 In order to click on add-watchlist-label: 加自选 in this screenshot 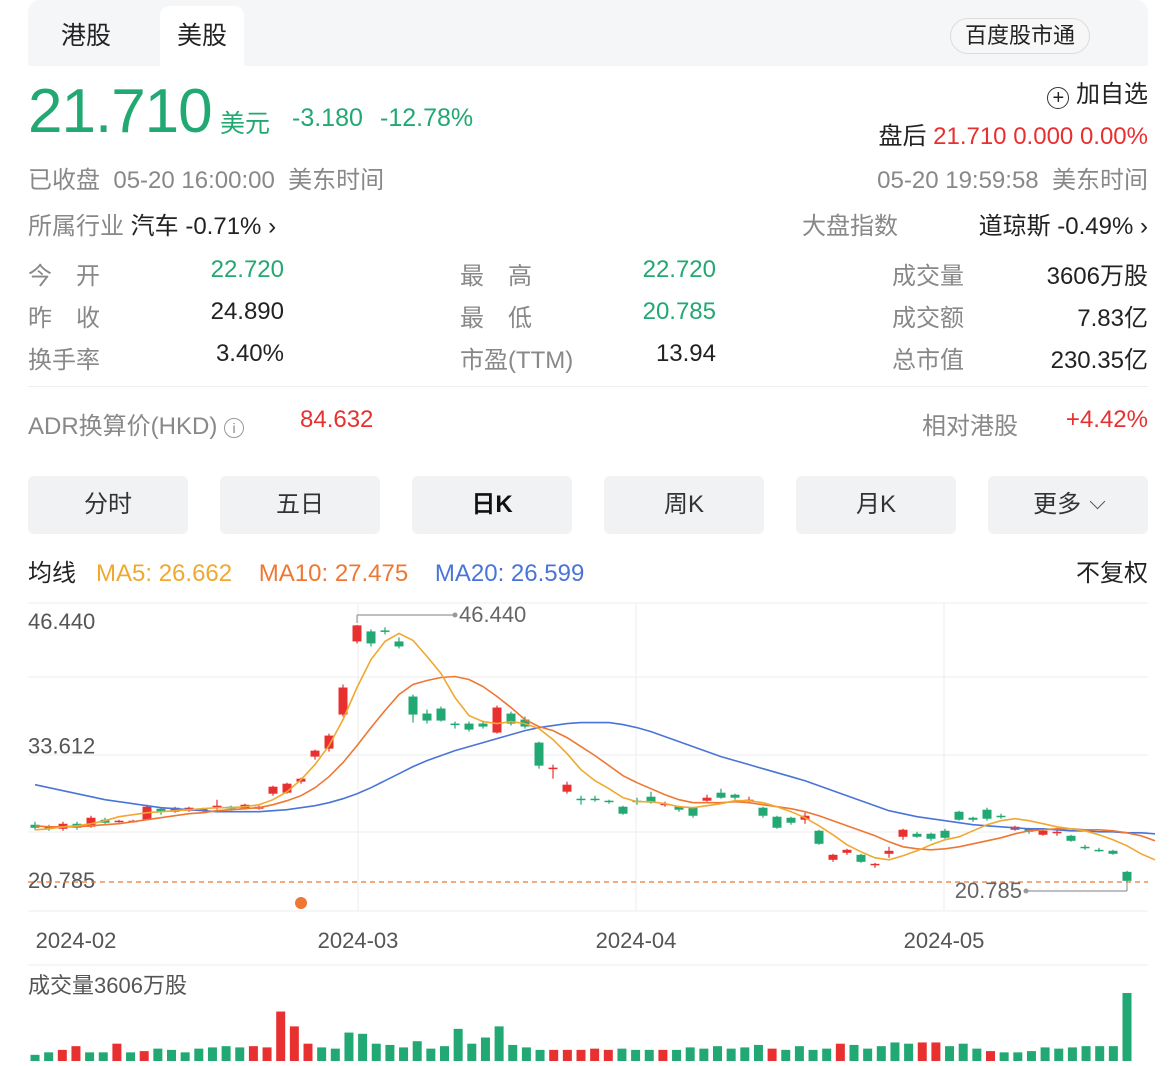, I will do `click(1112, 94)`.